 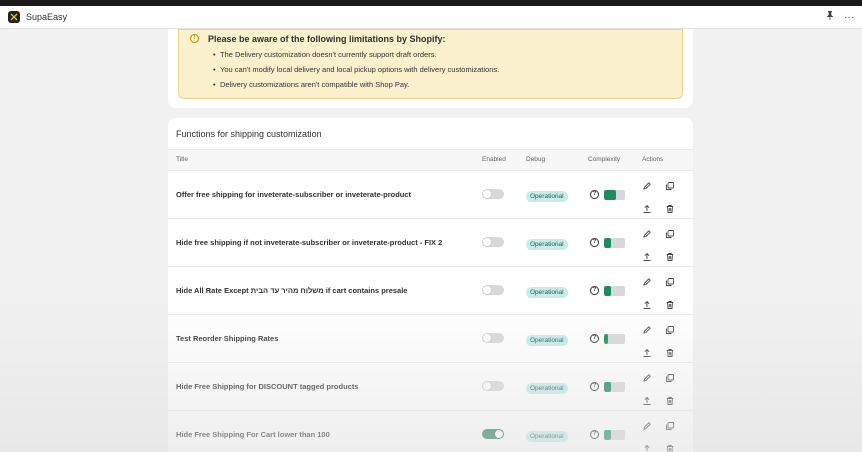 I want to click on section-title: Functions for shipping customization, so click(x=249, y=134).